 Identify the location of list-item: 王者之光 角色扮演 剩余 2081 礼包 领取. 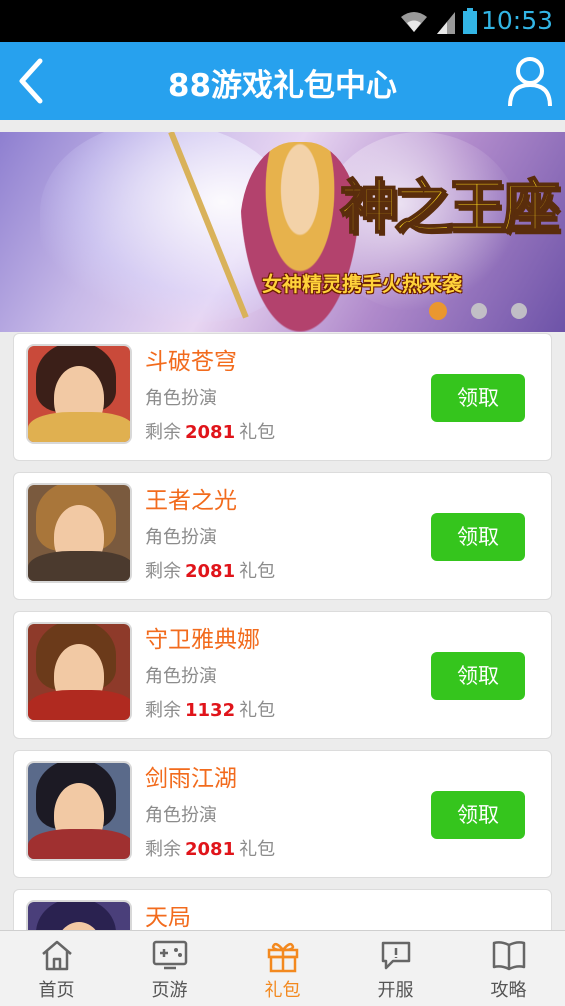
(282, 536).